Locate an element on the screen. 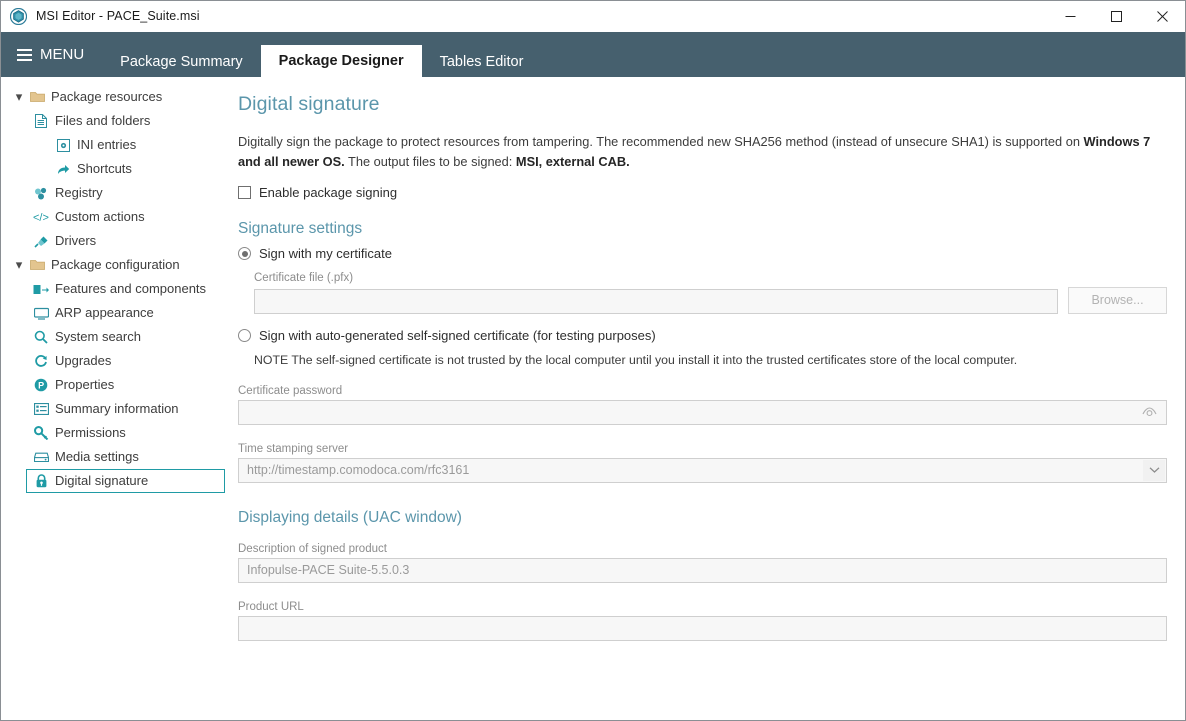  sidebar-item-label: Media settings is located at coordinates (97, 456).